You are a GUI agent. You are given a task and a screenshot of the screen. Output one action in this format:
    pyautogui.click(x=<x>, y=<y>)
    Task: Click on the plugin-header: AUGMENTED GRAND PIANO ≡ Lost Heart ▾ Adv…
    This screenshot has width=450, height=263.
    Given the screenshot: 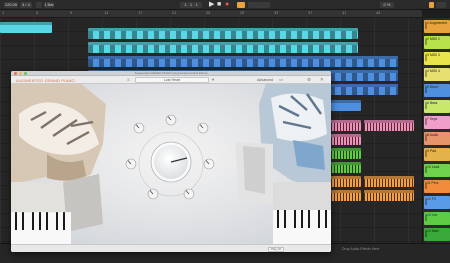 What is the action you would take?
    pyautogui.click(x=171, y=80)
    